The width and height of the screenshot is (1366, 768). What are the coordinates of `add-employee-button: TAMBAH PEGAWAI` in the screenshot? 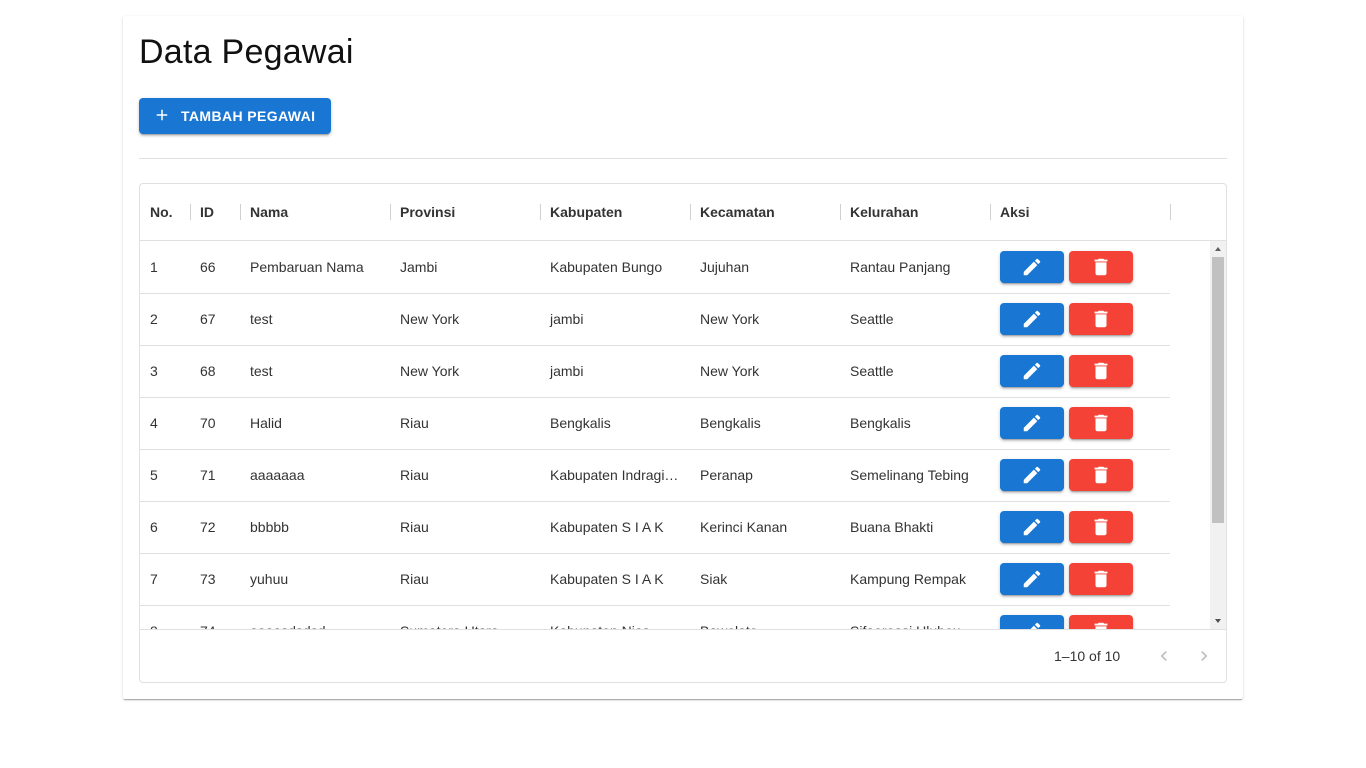 It's located at (235, 116).